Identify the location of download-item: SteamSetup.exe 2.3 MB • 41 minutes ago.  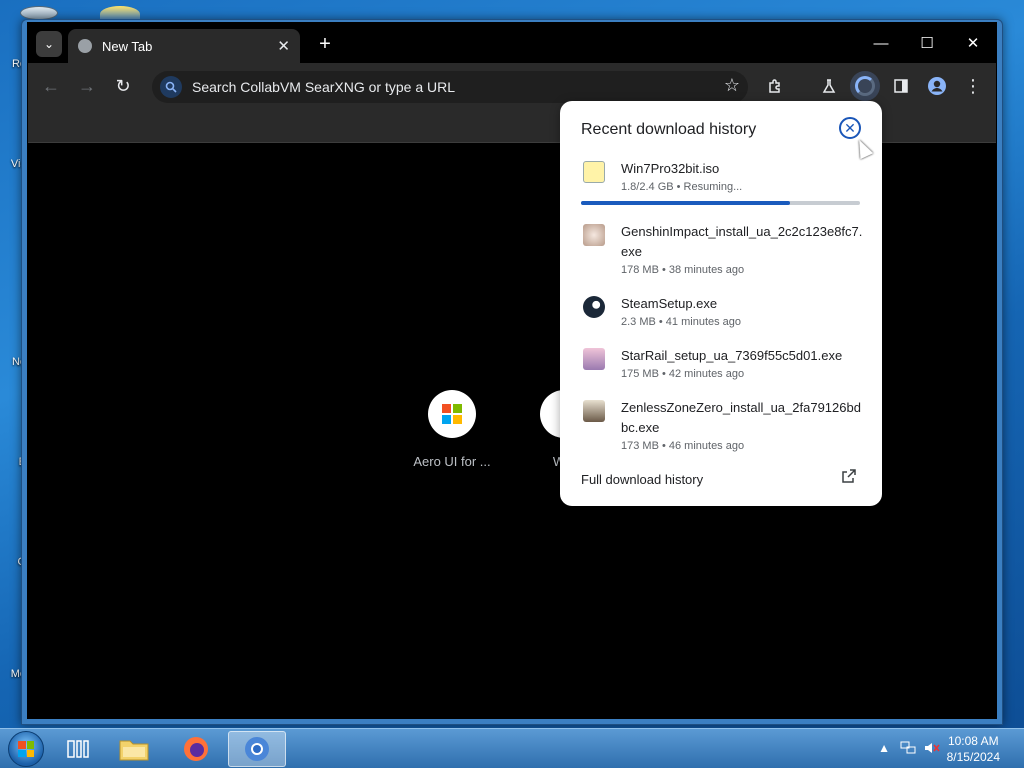
(722, 311).